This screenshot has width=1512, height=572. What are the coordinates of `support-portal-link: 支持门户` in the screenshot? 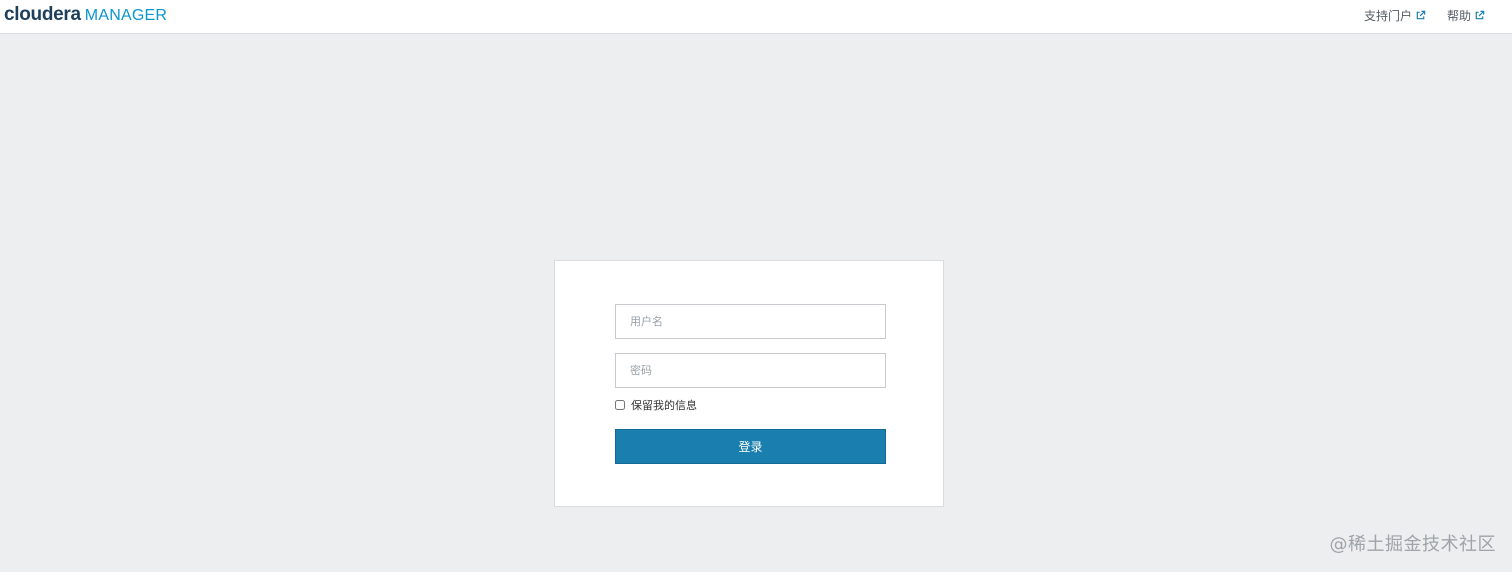 It's located at (1395, 15).